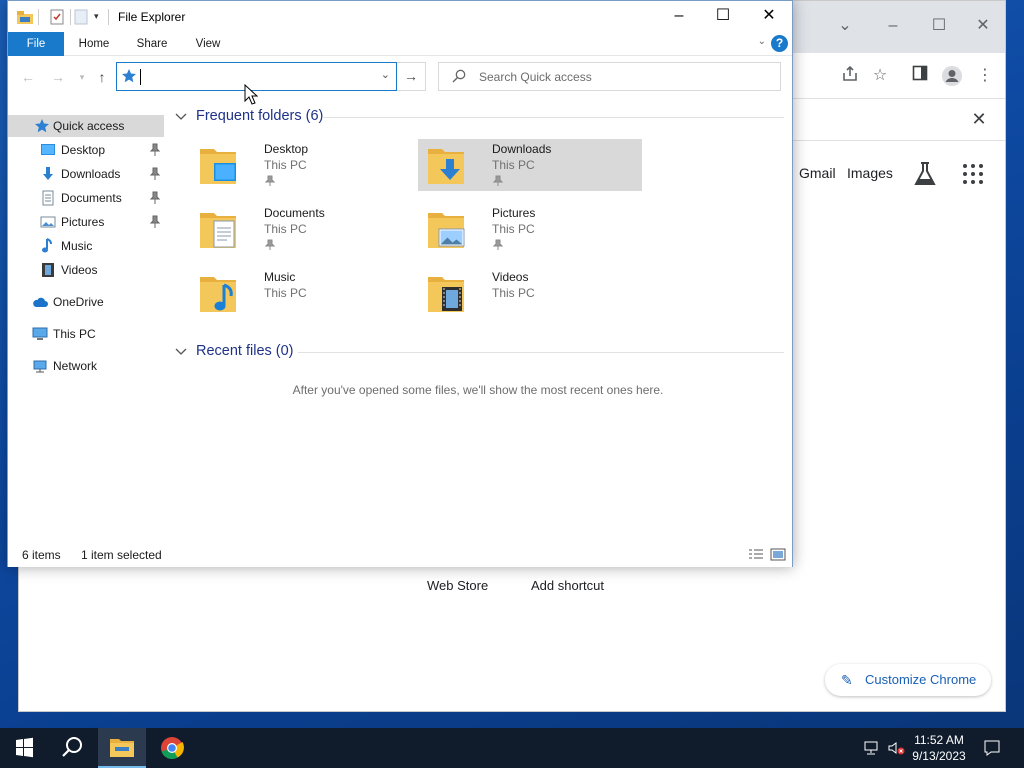 The image size is (1024, 768). I want to click on expand-ribbon-icon: ⌄, so click(762, 41).